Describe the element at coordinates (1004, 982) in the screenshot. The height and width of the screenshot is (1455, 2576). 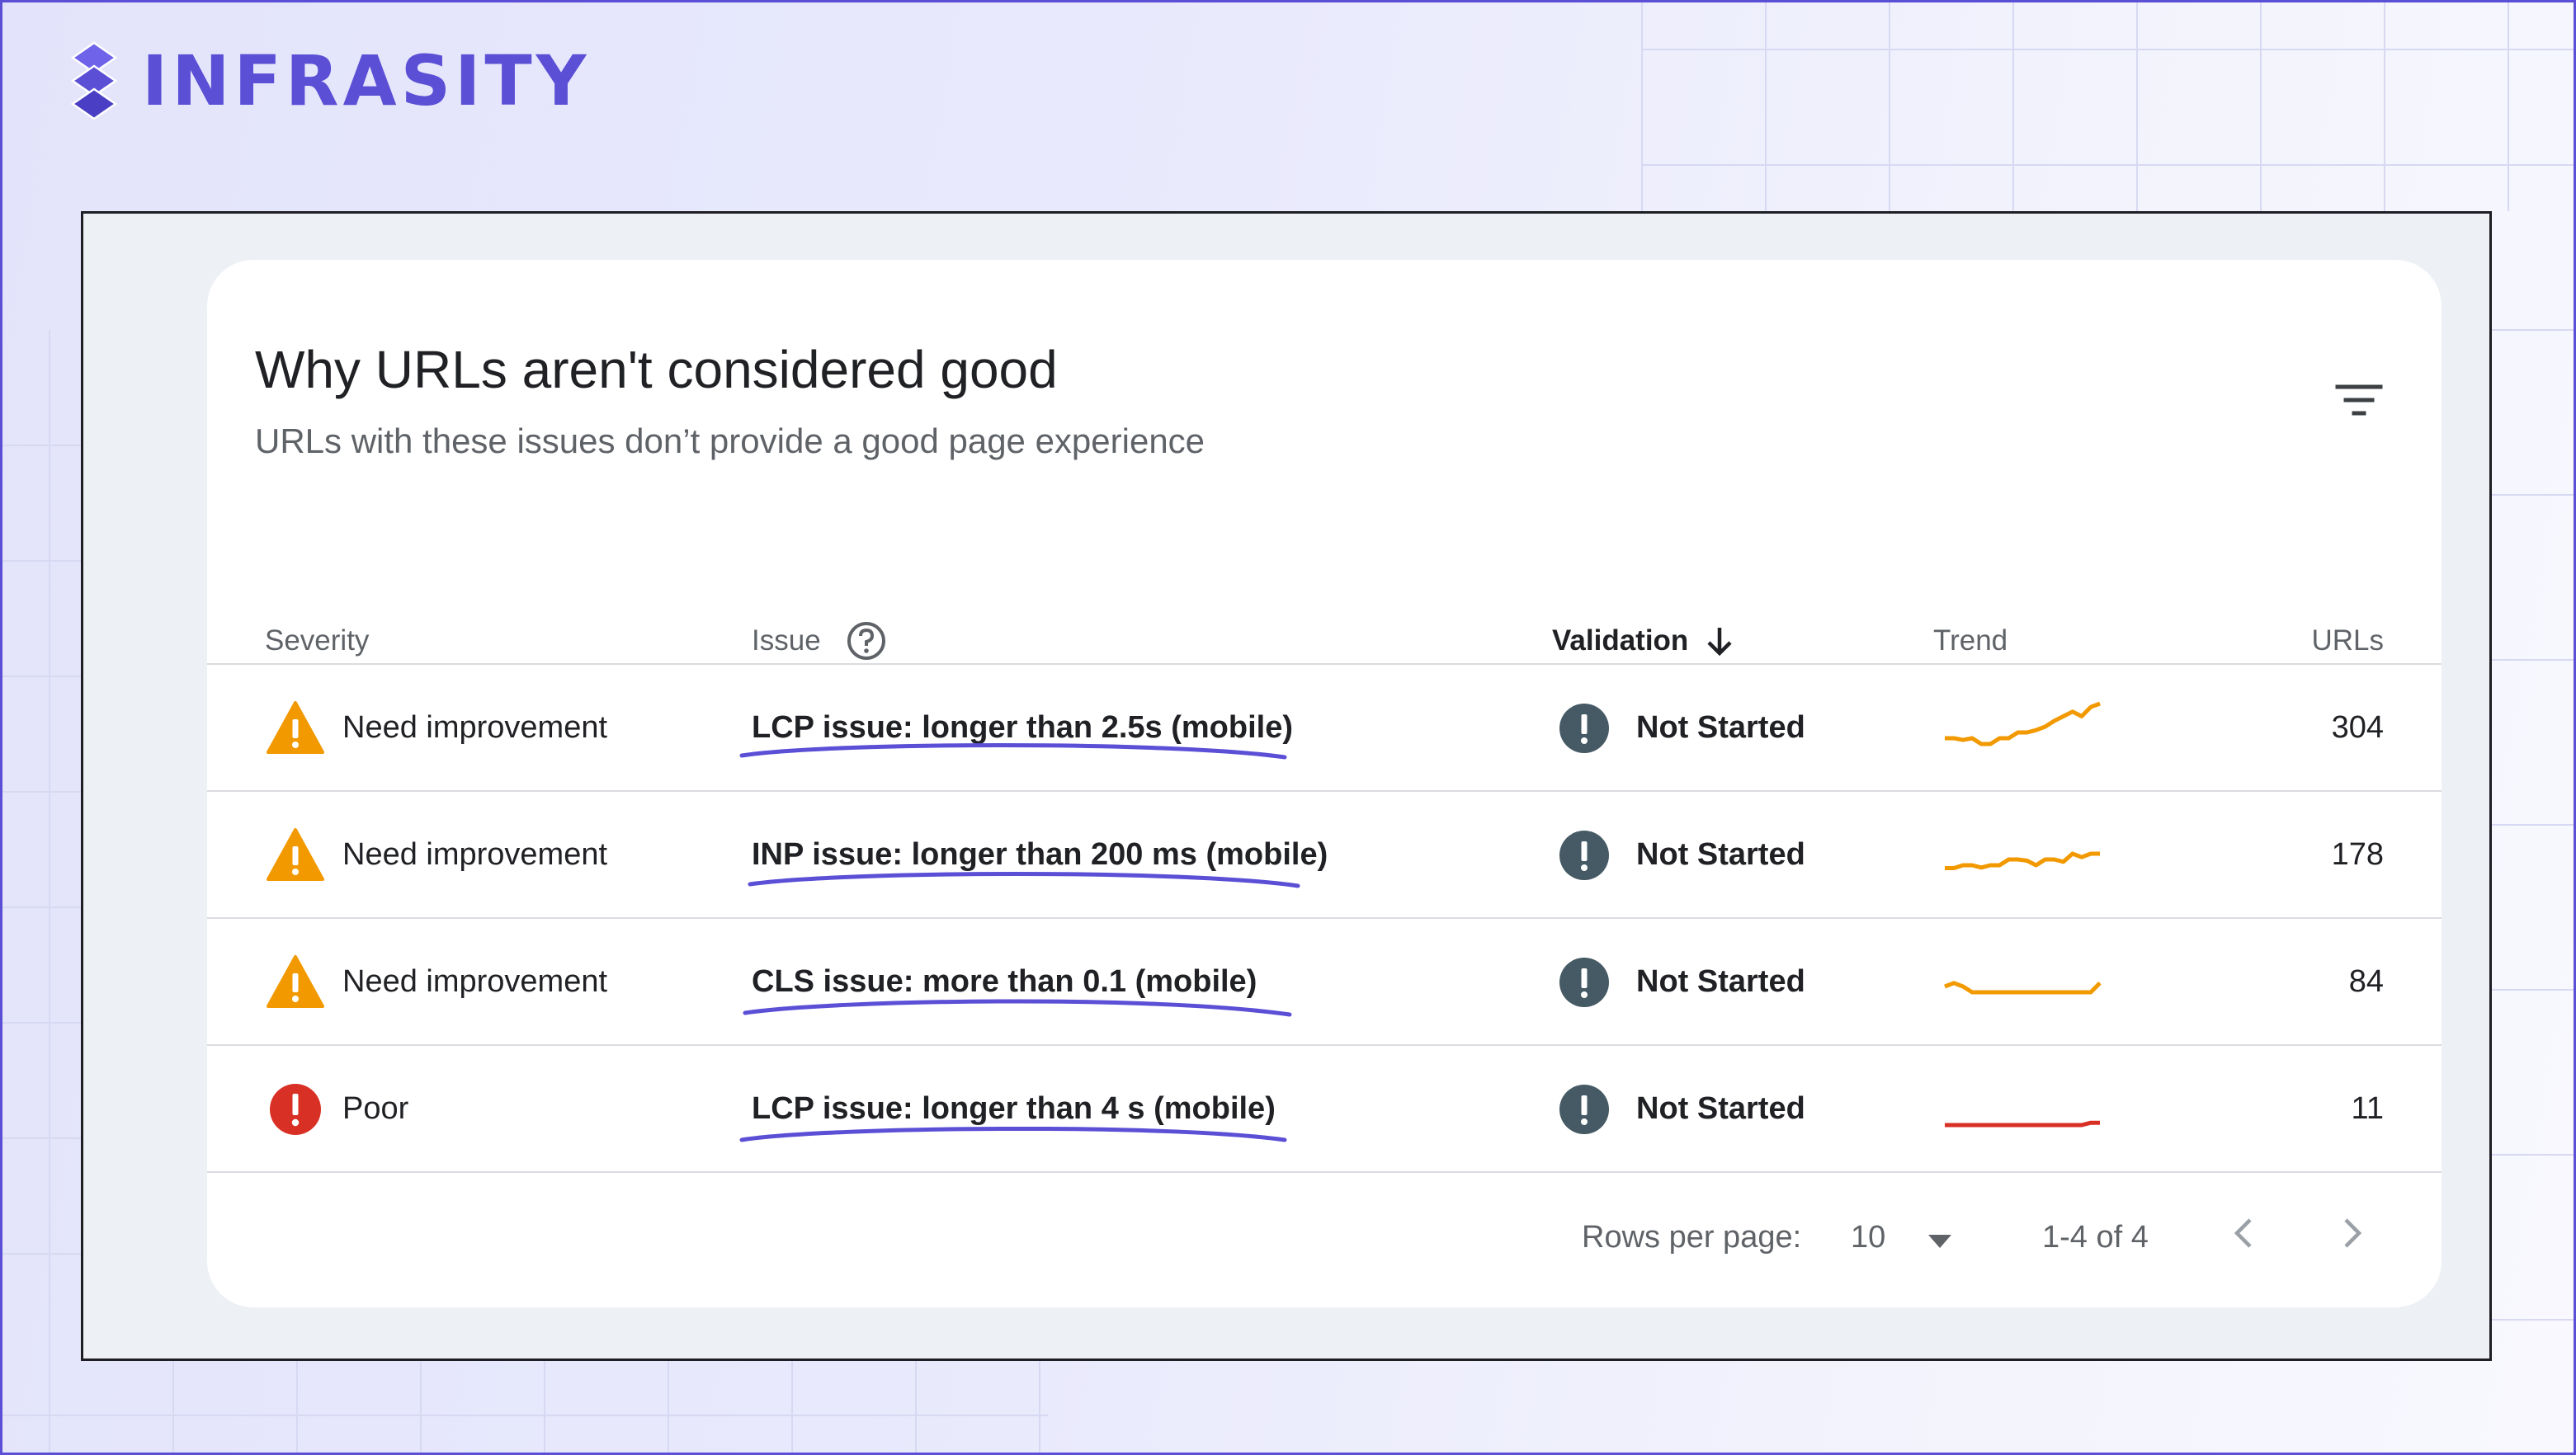
I see `issue-label: CLS issue: more than 0.1 (mobile)` at that location.